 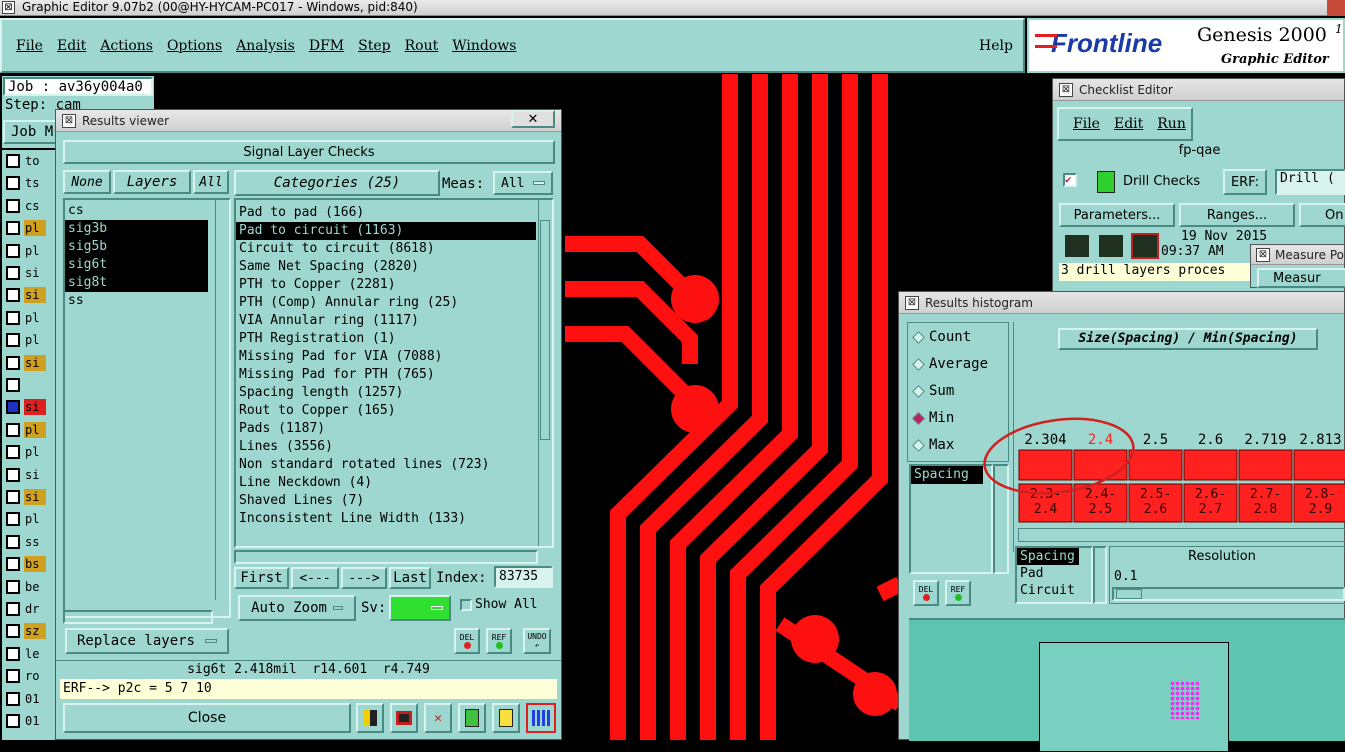 I want to click on erf-tool-button: ✕, so click(x=438, y=718).